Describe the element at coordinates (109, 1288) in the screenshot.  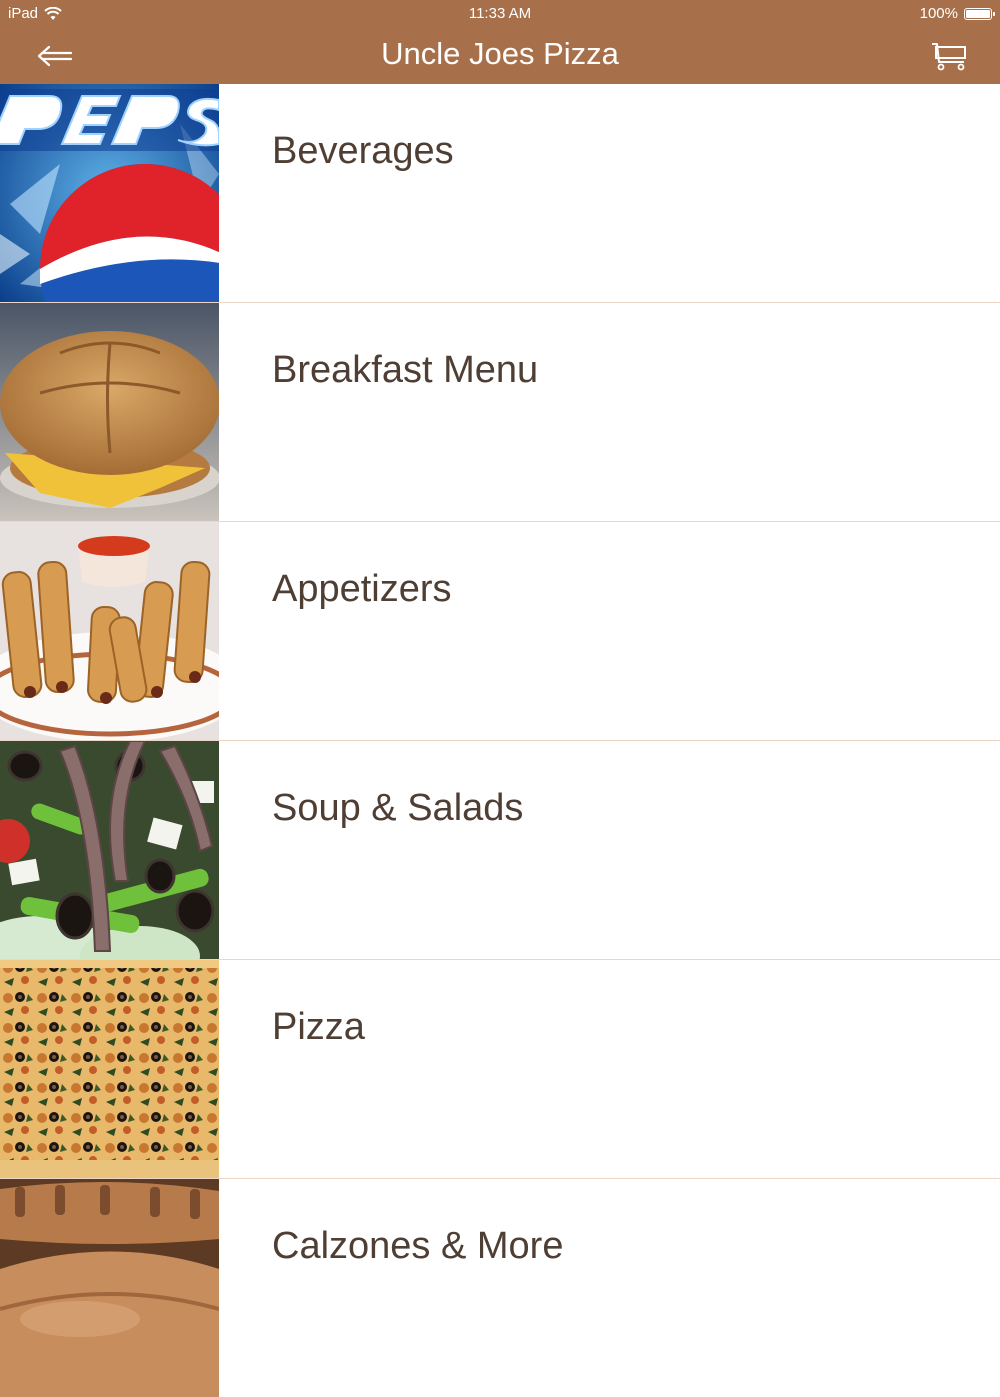
I see `calzone-image` at that location.